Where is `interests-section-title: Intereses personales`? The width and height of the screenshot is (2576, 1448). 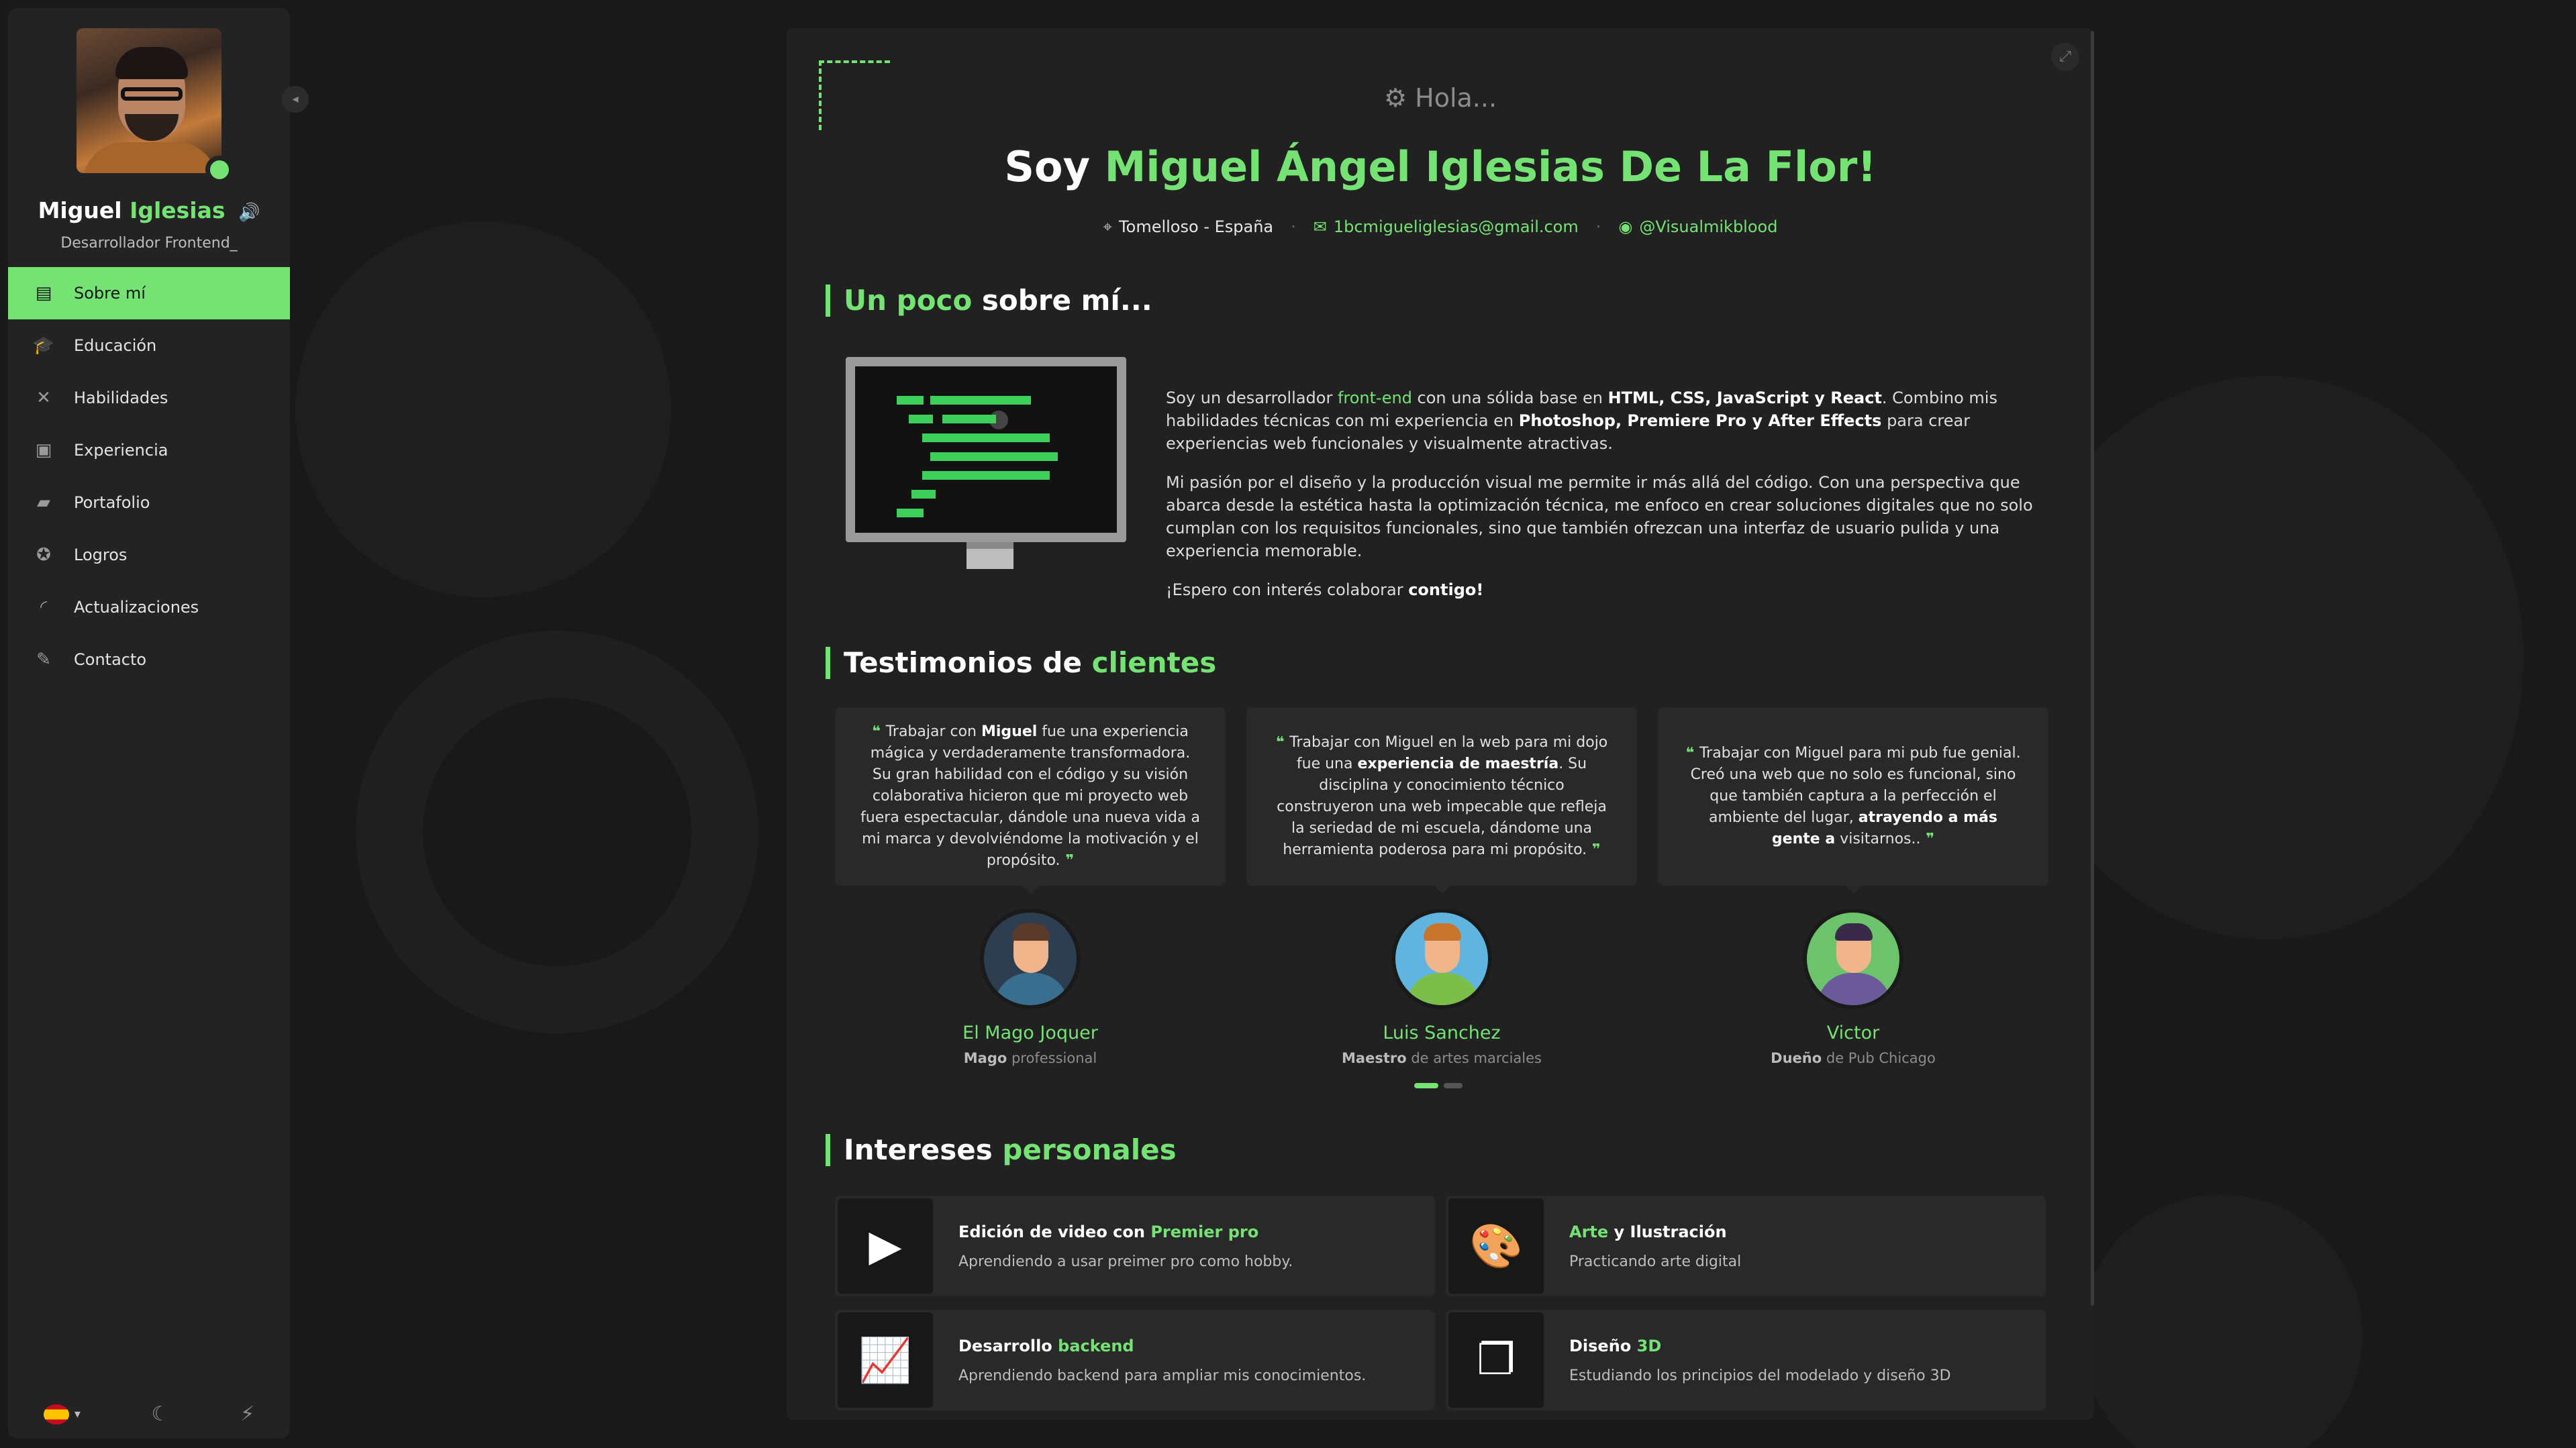
interests-section-title: Intereses personales is located at coordinates (1001, 1150).